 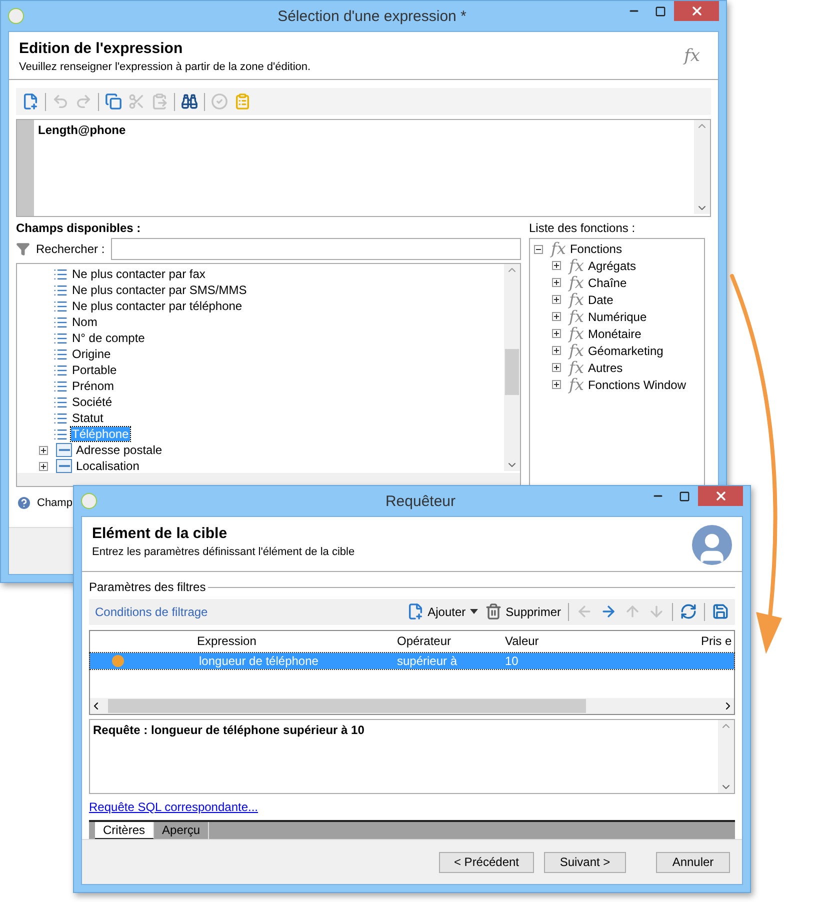 I want to click on expression-editor: Length@phone, so click(x=363, y=168).